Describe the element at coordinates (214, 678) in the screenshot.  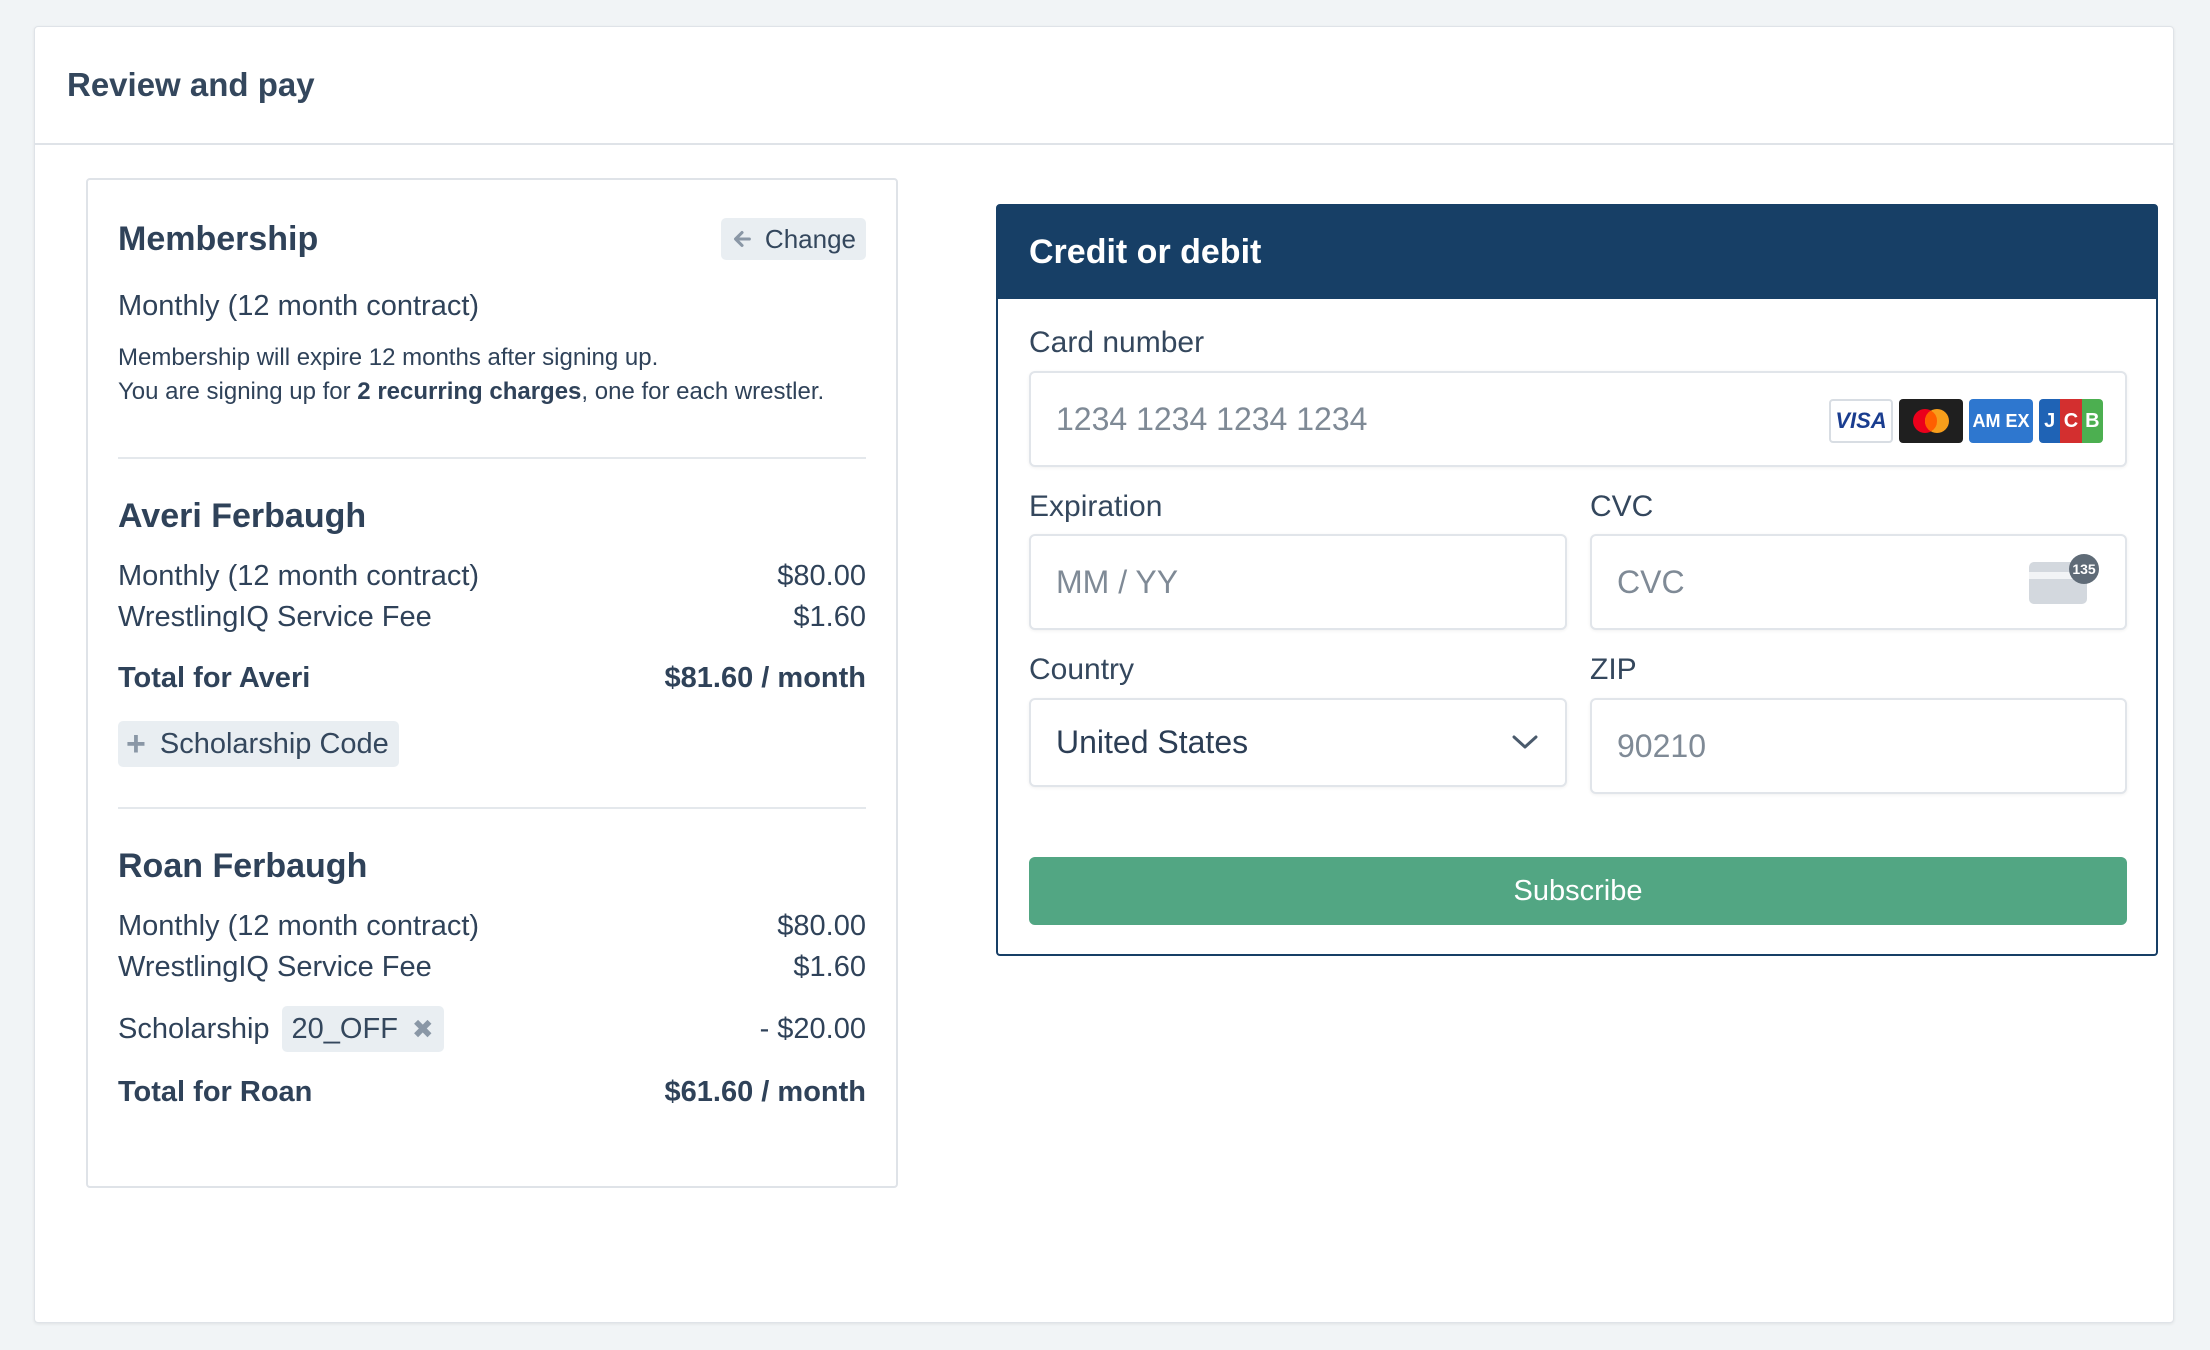
I see `total-label: Total for Averi` at that location.